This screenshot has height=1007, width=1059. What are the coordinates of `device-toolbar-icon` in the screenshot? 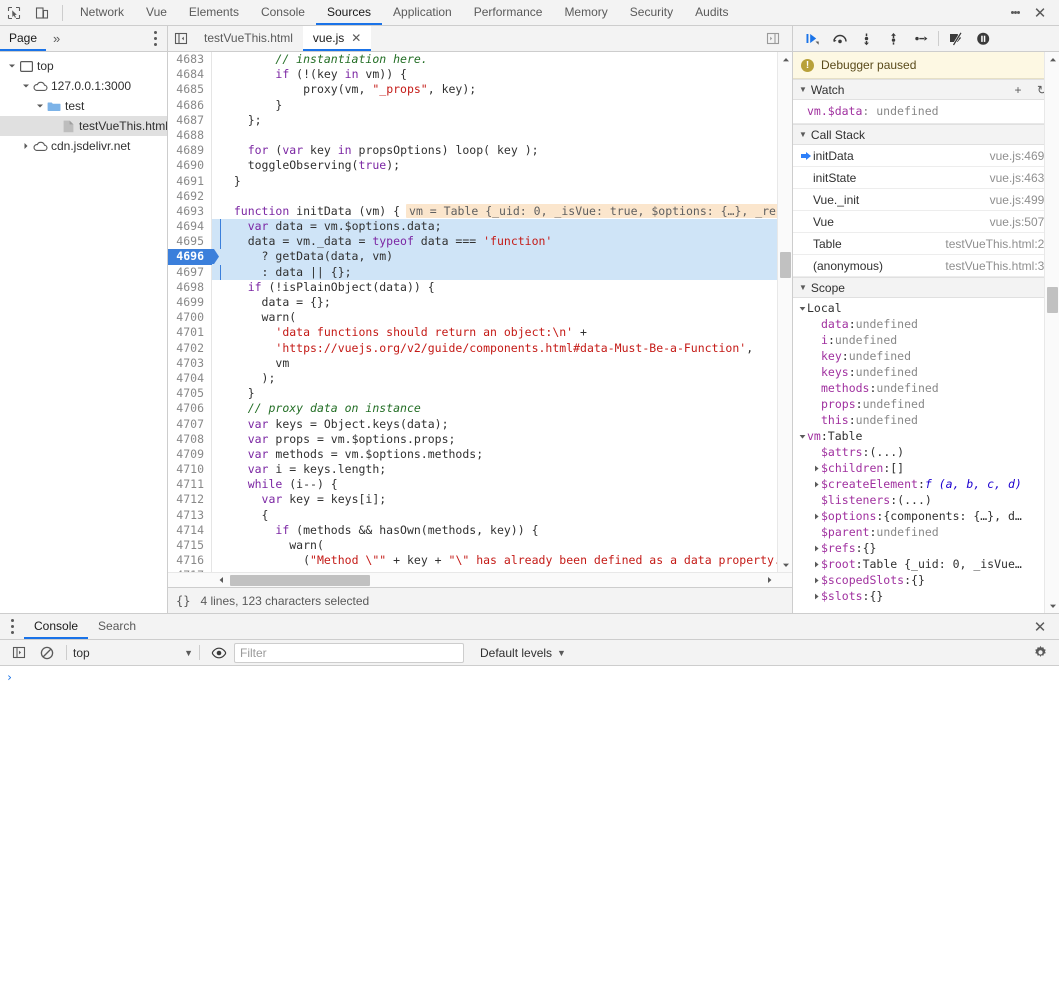 It's located at (42, 12).